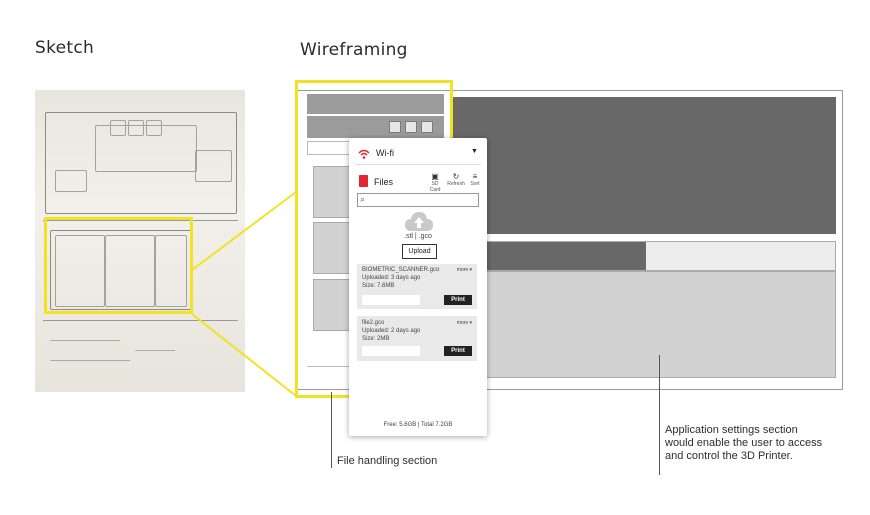 Image resolution: width=870 pixels, height=515 pixels. Describe the element at coordinates (373, 323) in the screenshot. I see `file-name: file2.gco` at that location.